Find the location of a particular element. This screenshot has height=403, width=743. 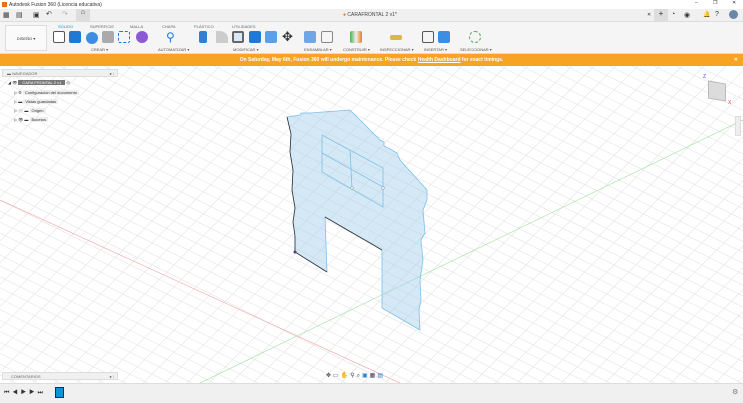

insert-canvas-icon is located at coordinates (444, 37).